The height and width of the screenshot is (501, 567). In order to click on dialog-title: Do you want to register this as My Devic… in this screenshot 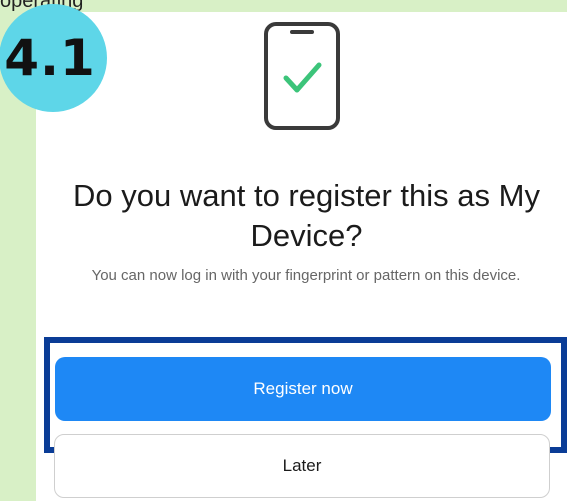, I will do `click(306, 215)`.